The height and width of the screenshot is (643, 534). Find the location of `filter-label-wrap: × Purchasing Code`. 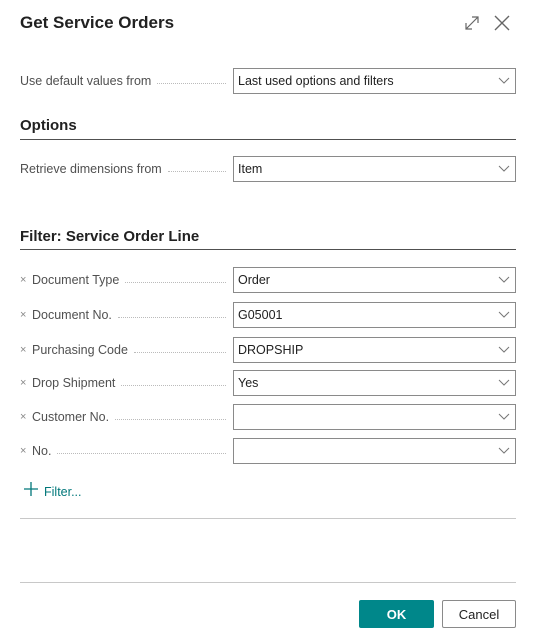

filter-label-wrap: × Purchasing Code is located at coordinates (123, 350).